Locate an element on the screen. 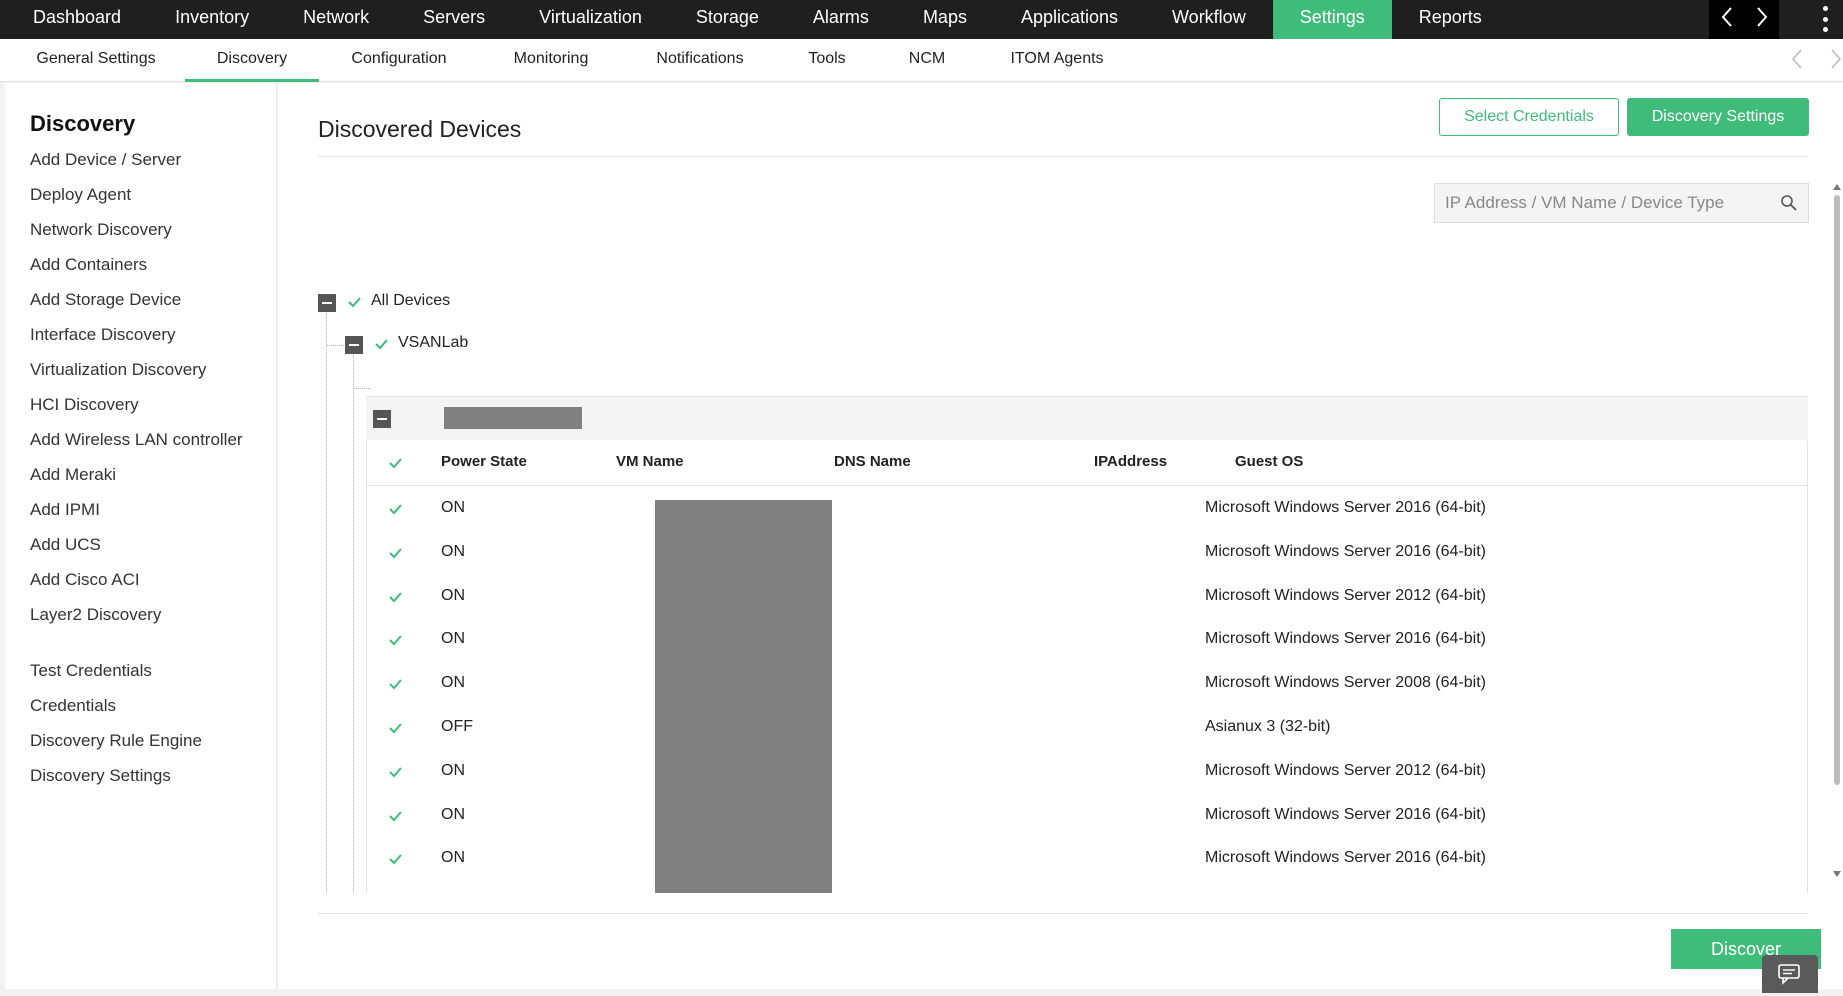 The height and width of the screenshot is (996, 1843). nav-item-settings: Settings is located at coordinates (1332, 19).